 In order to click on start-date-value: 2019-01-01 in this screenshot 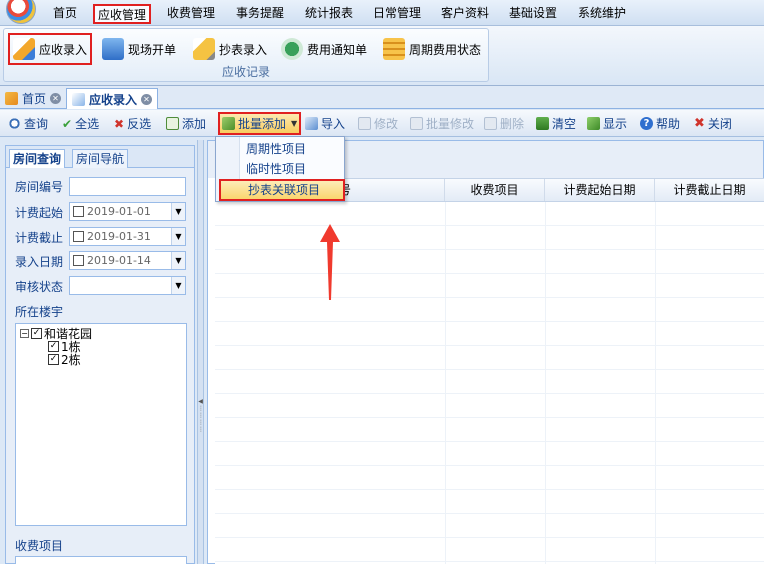, I will do `click(119, 211)`.